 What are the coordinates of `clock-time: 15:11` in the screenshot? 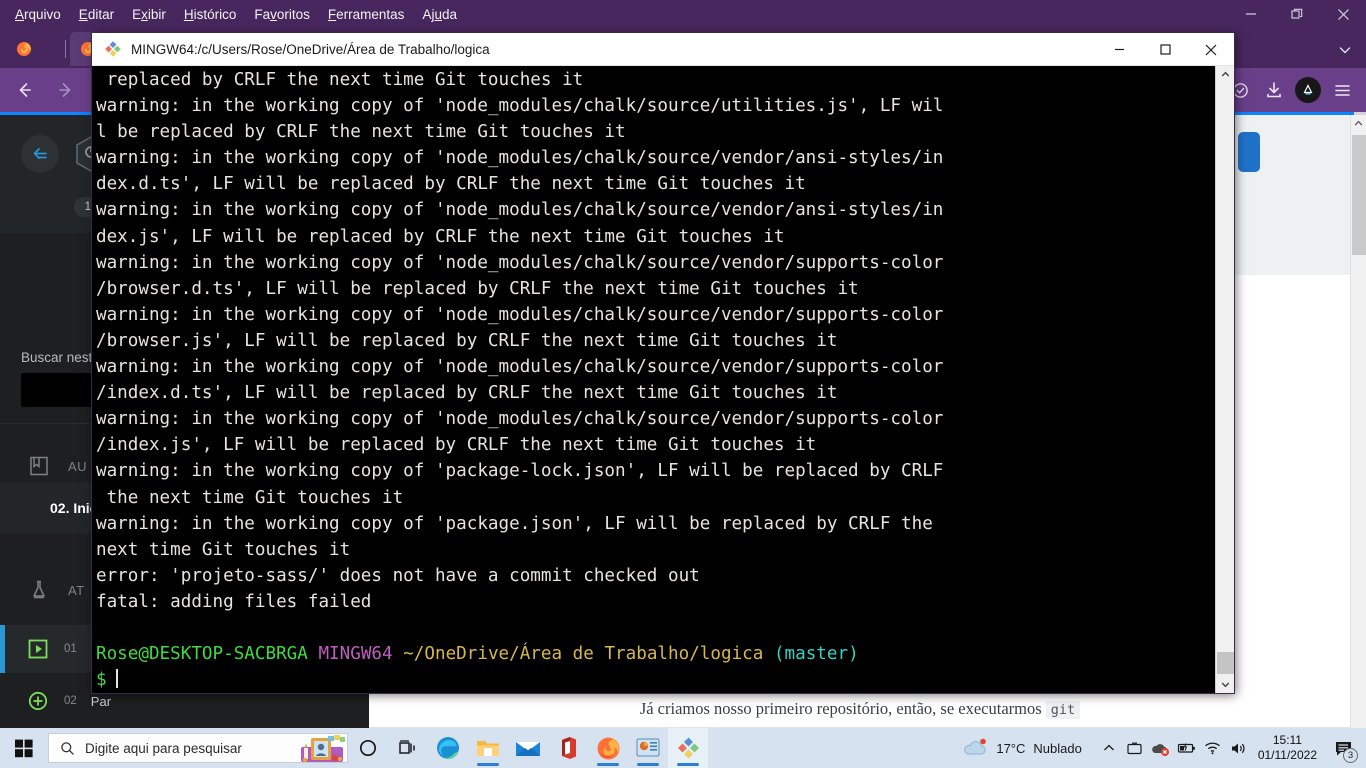 It's located at (1287, 740).